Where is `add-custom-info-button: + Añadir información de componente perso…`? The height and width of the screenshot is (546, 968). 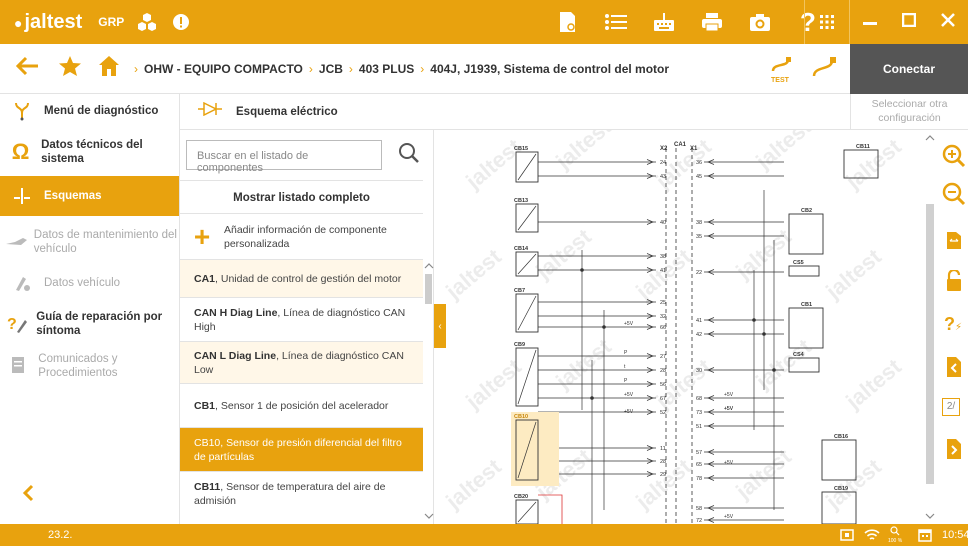
add-custom-info-button: + Añadir información de componente perso… is located at coordinates (301, 237).